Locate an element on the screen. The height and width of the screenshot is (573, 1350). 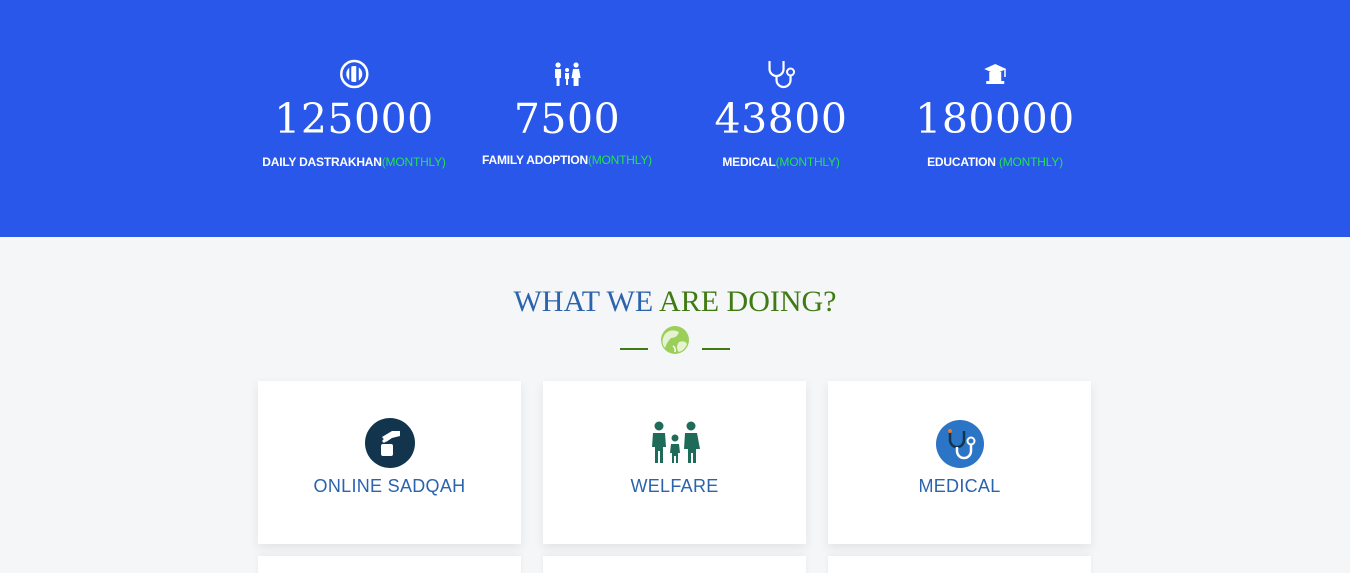
card-welfare: WELFARE is located at coordinates (674, 462).